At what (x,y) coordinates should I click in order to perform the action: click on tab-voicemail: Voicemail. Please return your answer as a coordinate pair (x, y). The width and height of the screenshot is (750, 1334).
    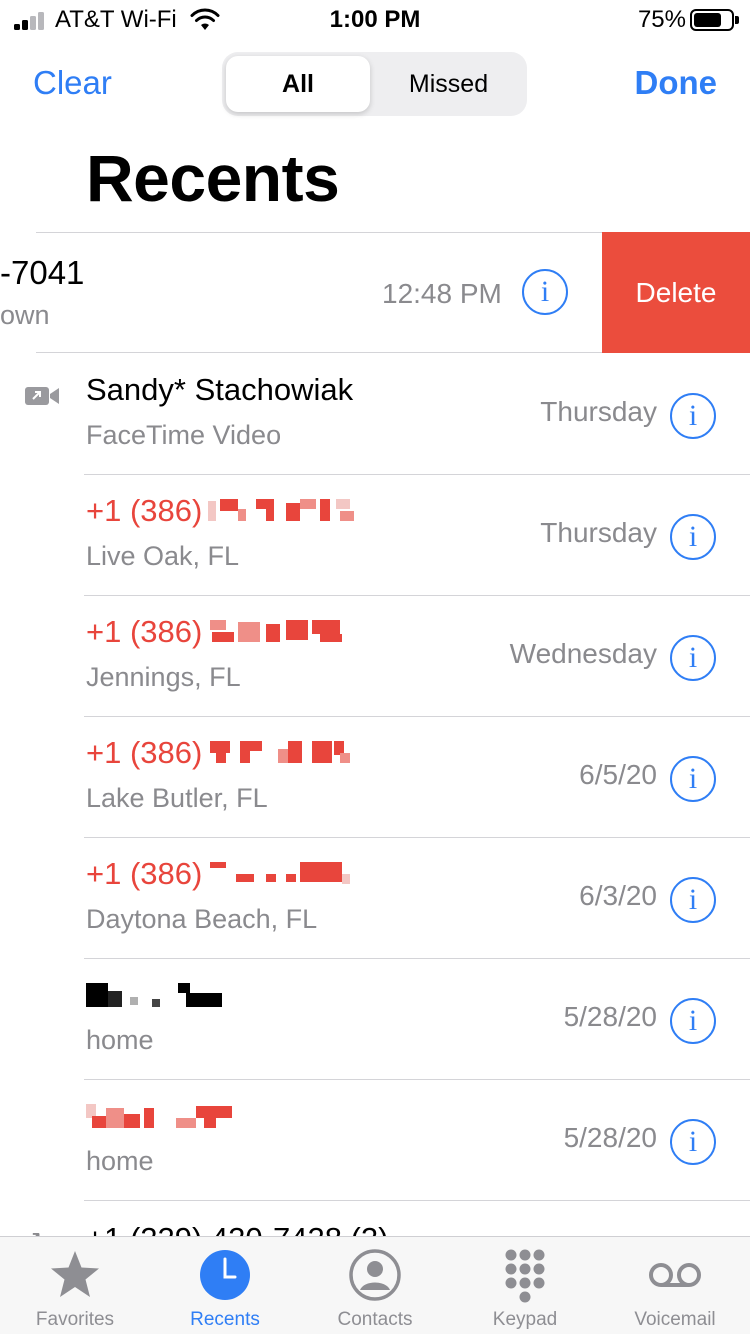
    Looking at the image, I should click on (675, 1285).